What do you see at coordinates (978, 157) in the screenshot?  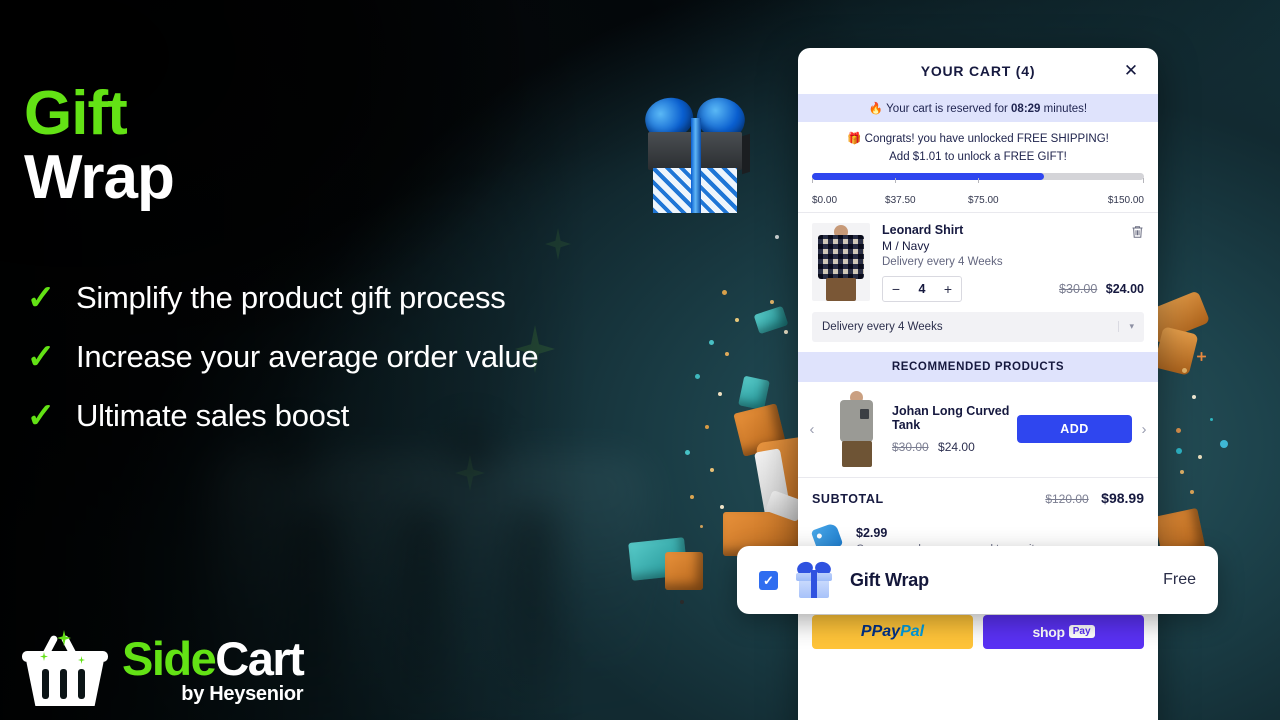 I see `congrats-line-2: Add $1.01 to unlock a FREE GIFT!` at bounding box center [978, 157].